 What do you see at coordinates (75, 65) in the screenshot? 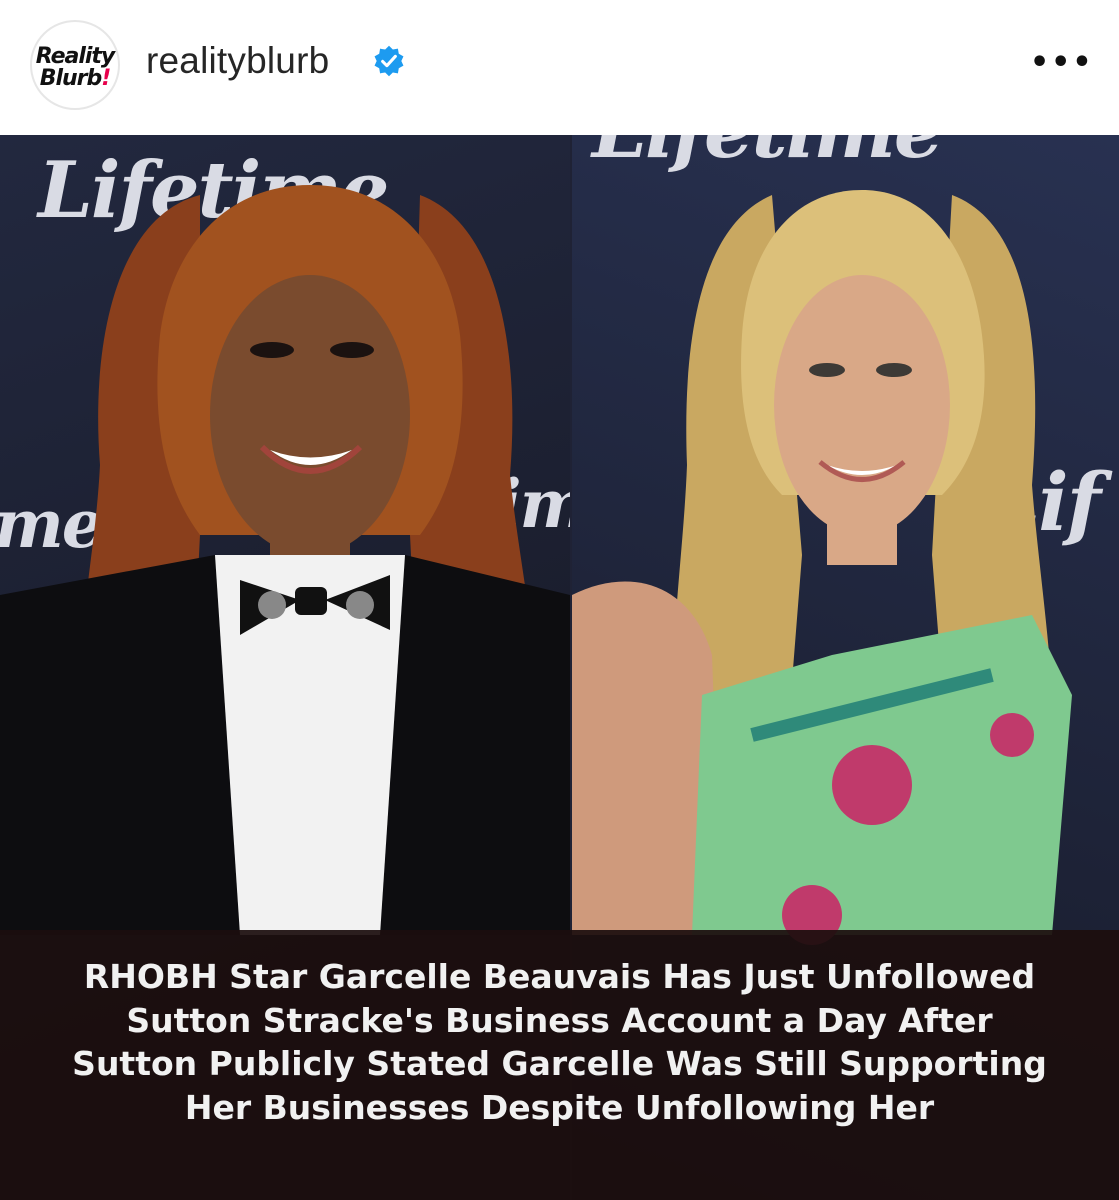
I see `avatar: Reality Blurb!` at bounding box center [75, 65].